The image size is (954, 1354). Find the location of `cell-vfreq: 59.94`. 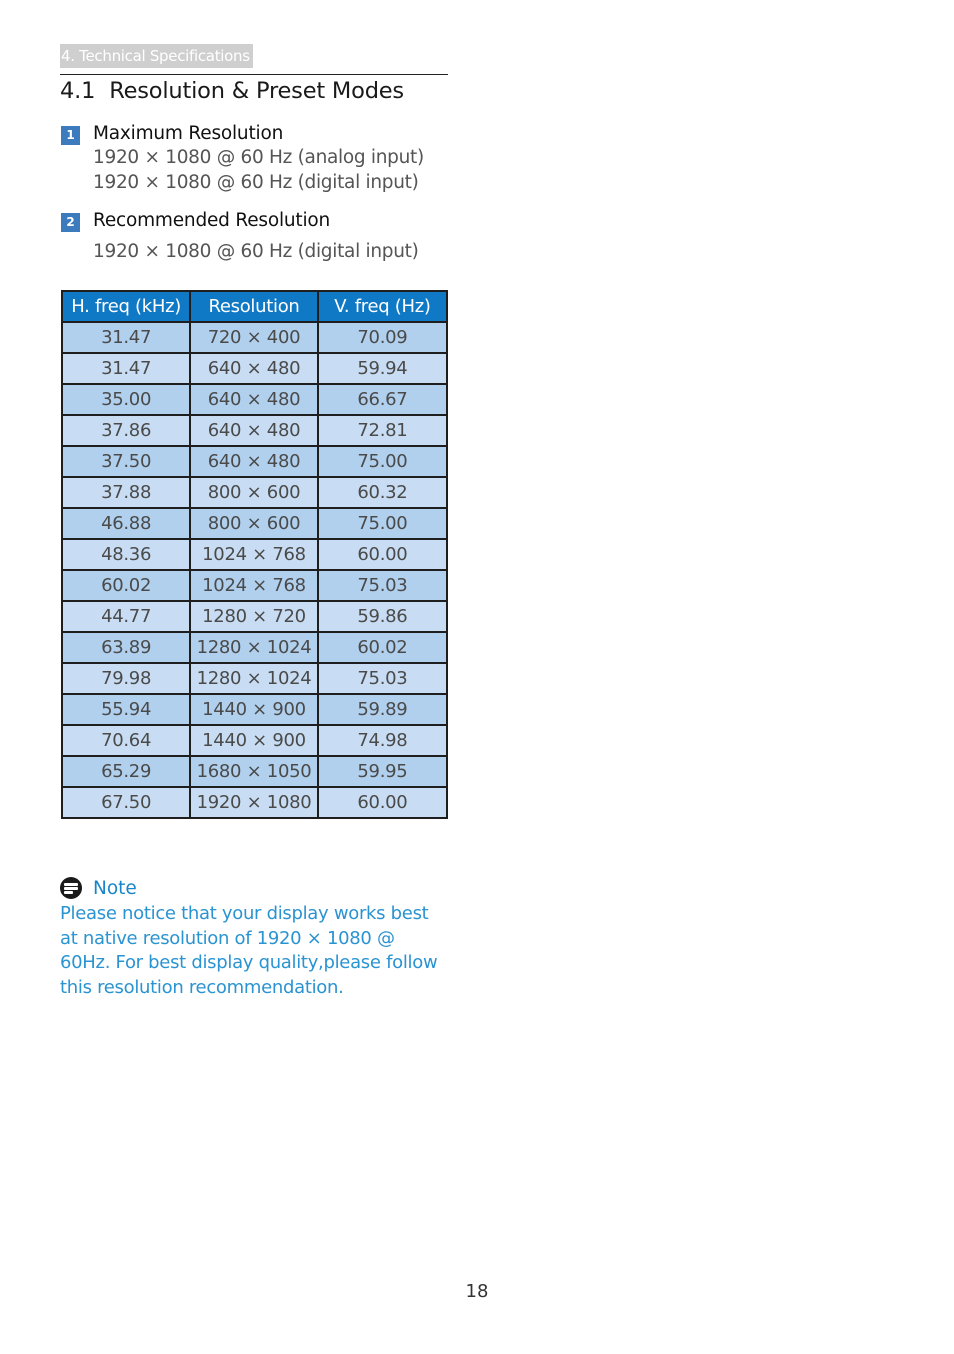

cell-vfreq: 59.94 is located at coordinates (382, 368).